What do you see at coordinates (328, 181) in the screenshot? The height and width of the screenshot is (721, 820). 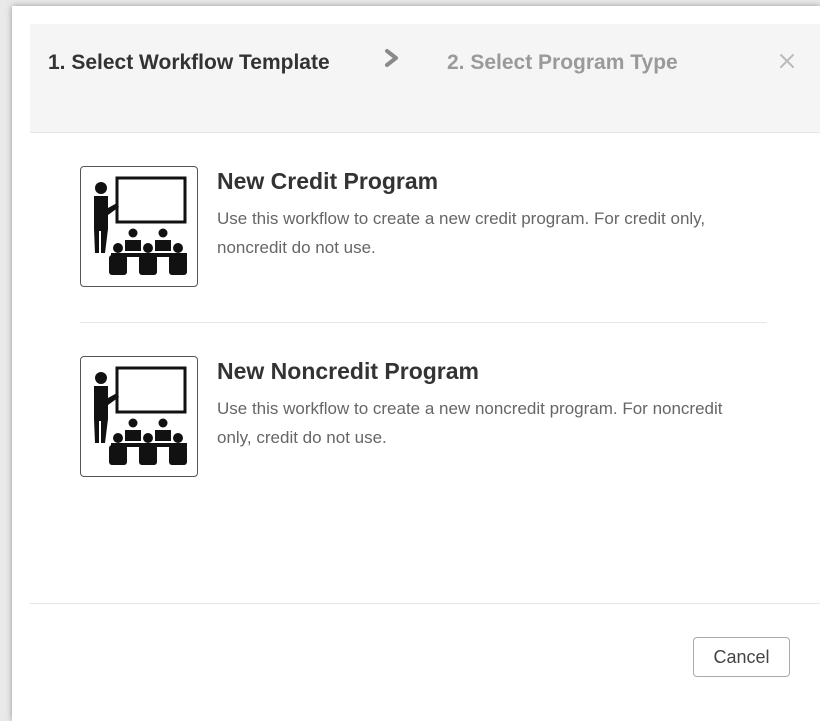 I see `option-title: New Credit Program` at bounding box center [328, 181].